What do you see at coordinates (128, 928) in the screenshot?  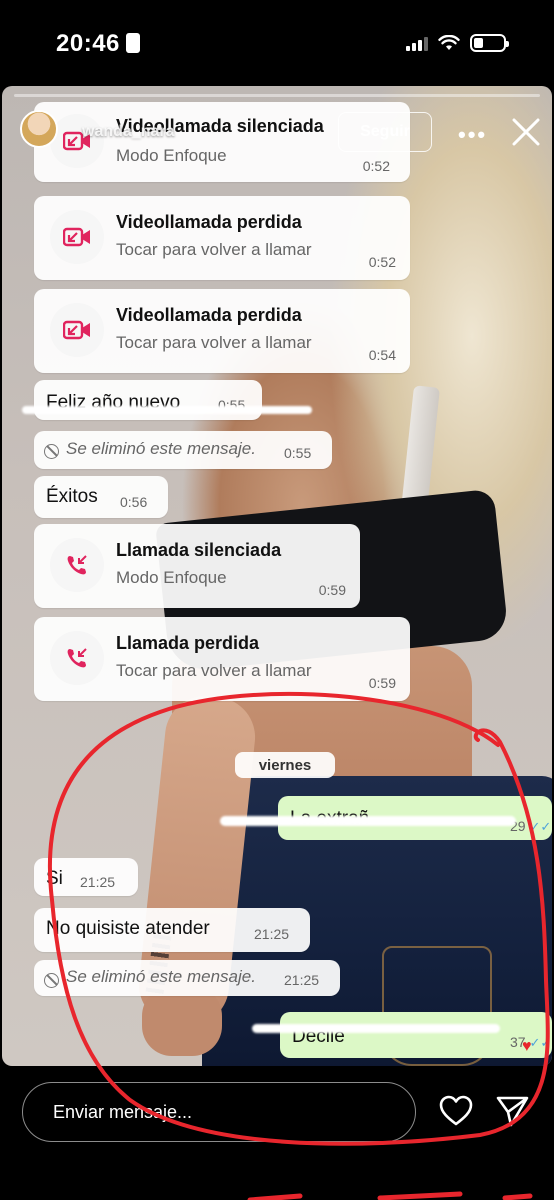 I see `message-text: No quisiste atender` at bounding box center [128, 928].